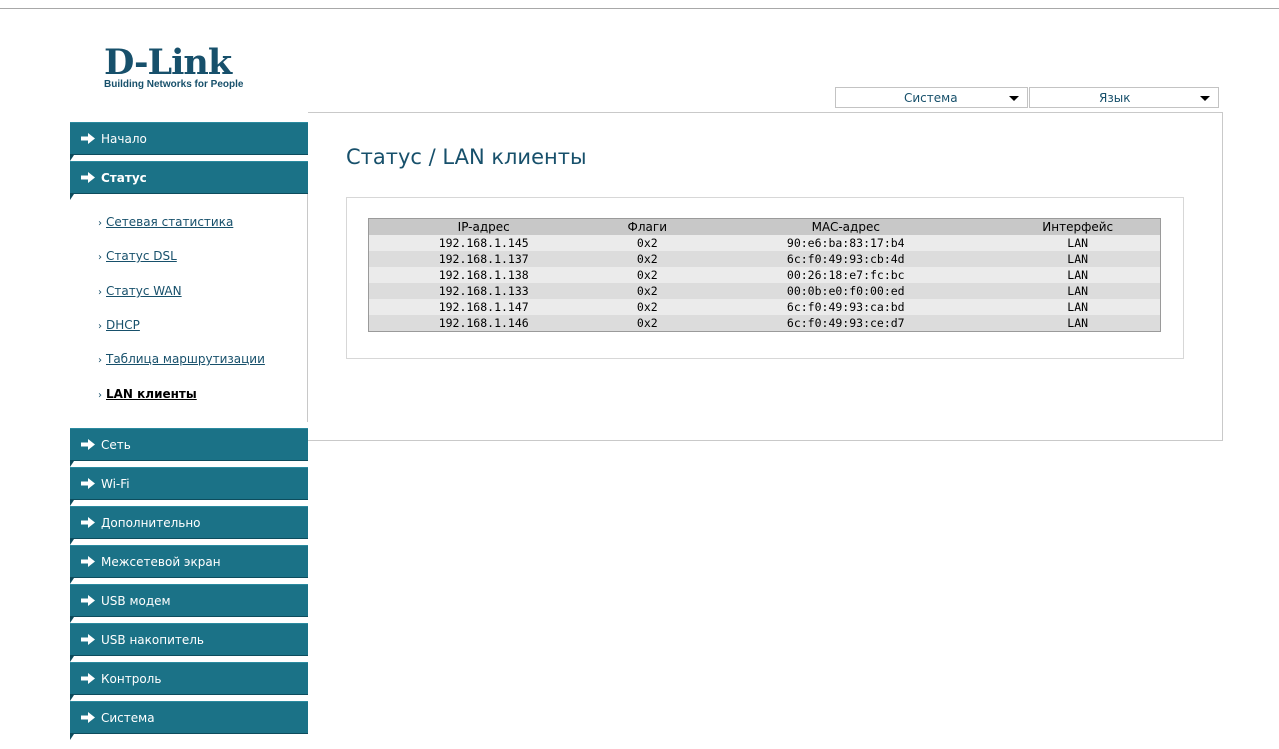 Image resolution: width=1279 pixels, height=749 pixels. I want to click on sidebar-item-label: Wi-Fi, so click(115, 484).